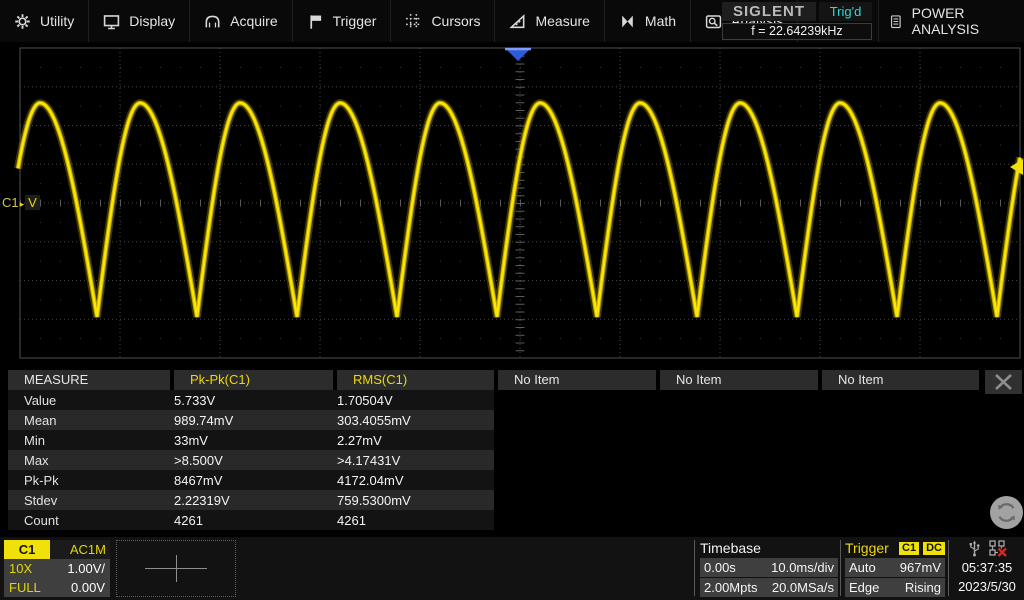 This screenshot has width=1024, height=600. I want to click on measure-close-button, so click(1003, 382).